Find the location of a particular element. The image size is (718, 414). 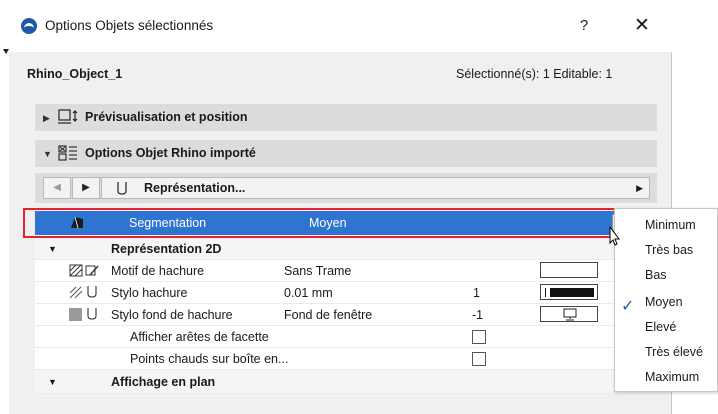

object-name: Rhino_Object_1 is located at coordinates (75, 74).